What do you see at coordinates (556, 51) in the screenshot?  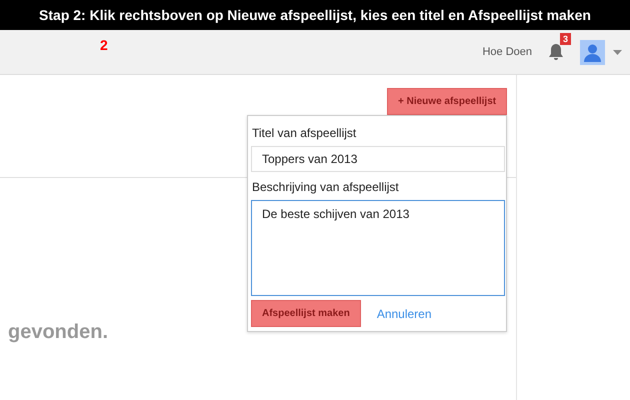 I see `bell-icon` at bounding box center [556, 51].